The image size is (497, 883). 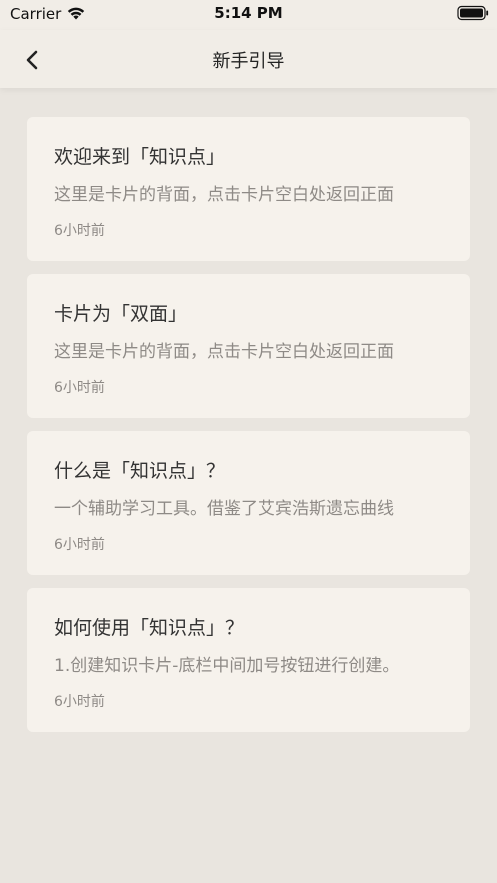 I want to click on knowledge-card: 卡片为「双面」 这里是卡片的背面，点击卡片空白处返回正面 6小时前, so click(x=248, y=346).